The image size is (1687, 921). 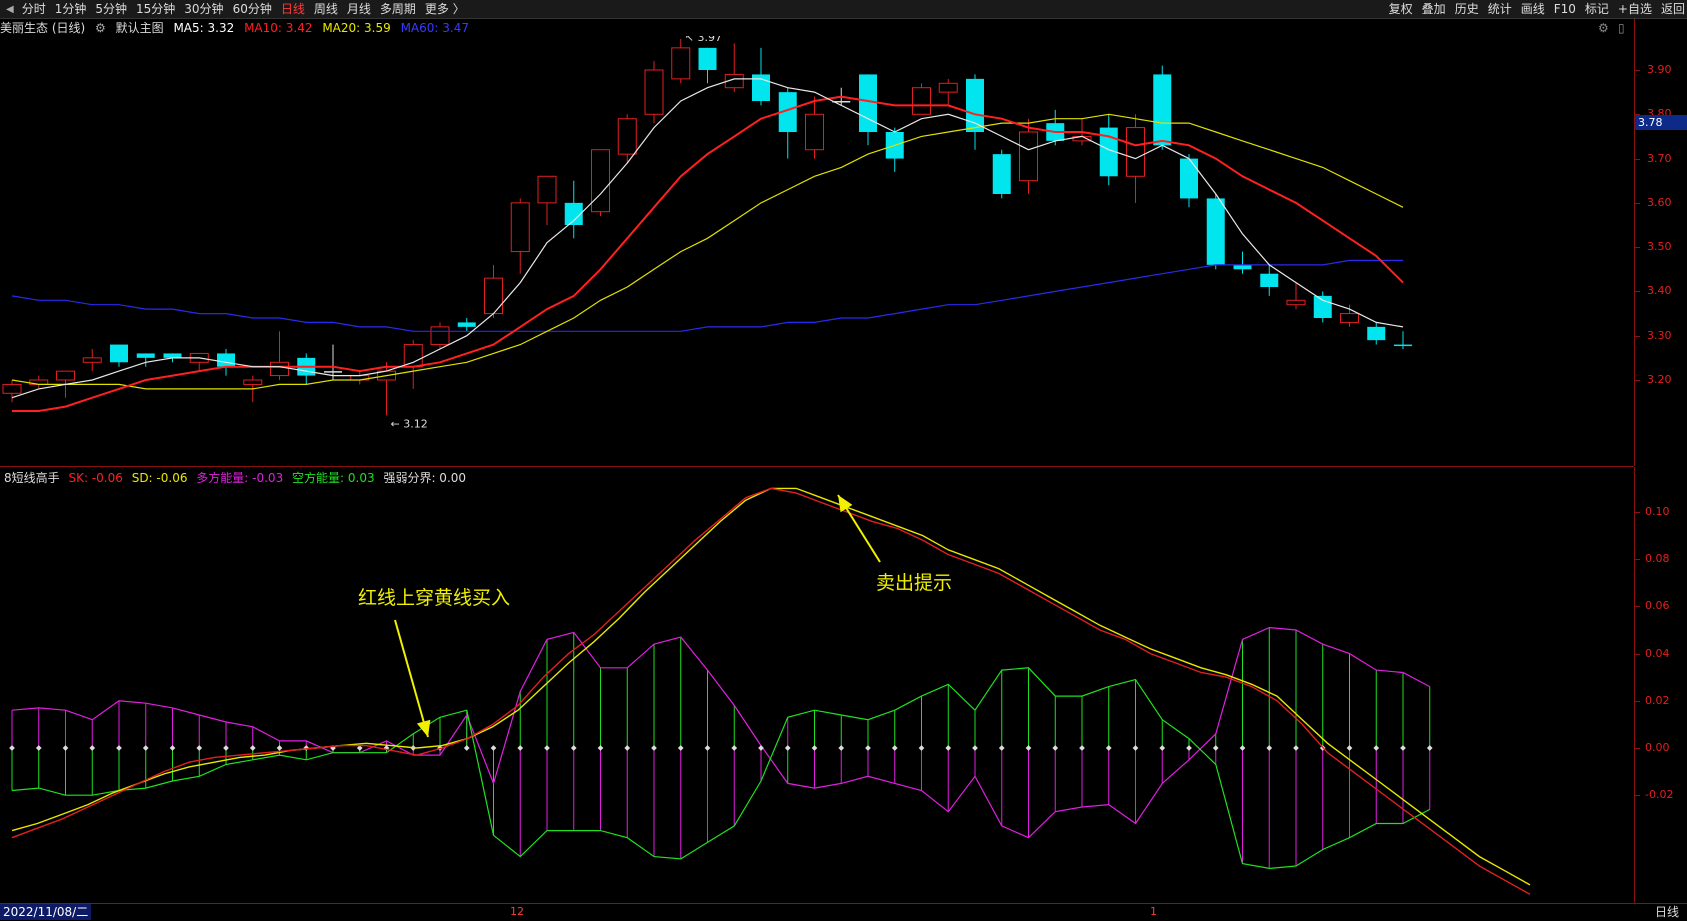 What do you see at coordinates (817, 466) in the screenshot?
I see `panel-divider` at bounding box center [817, 466].